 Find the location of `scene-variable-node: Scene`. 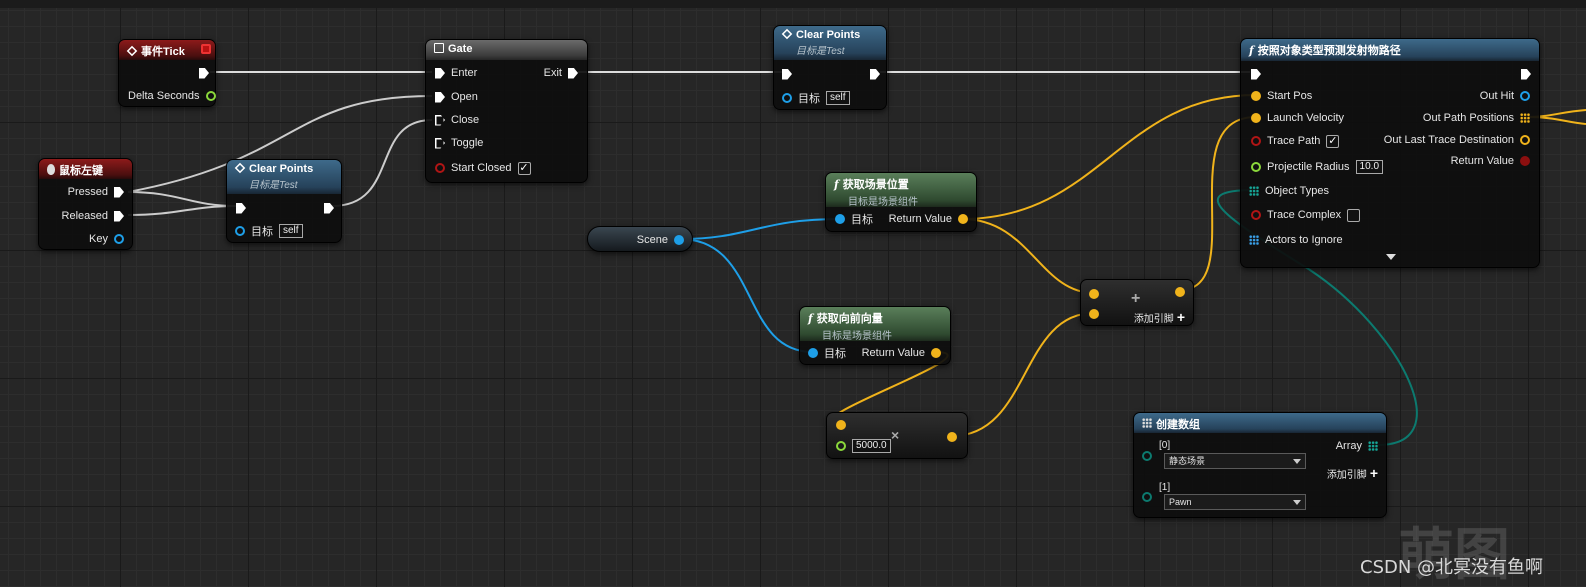

scene-variable-node: Scene is located at coordinates (640, 239).